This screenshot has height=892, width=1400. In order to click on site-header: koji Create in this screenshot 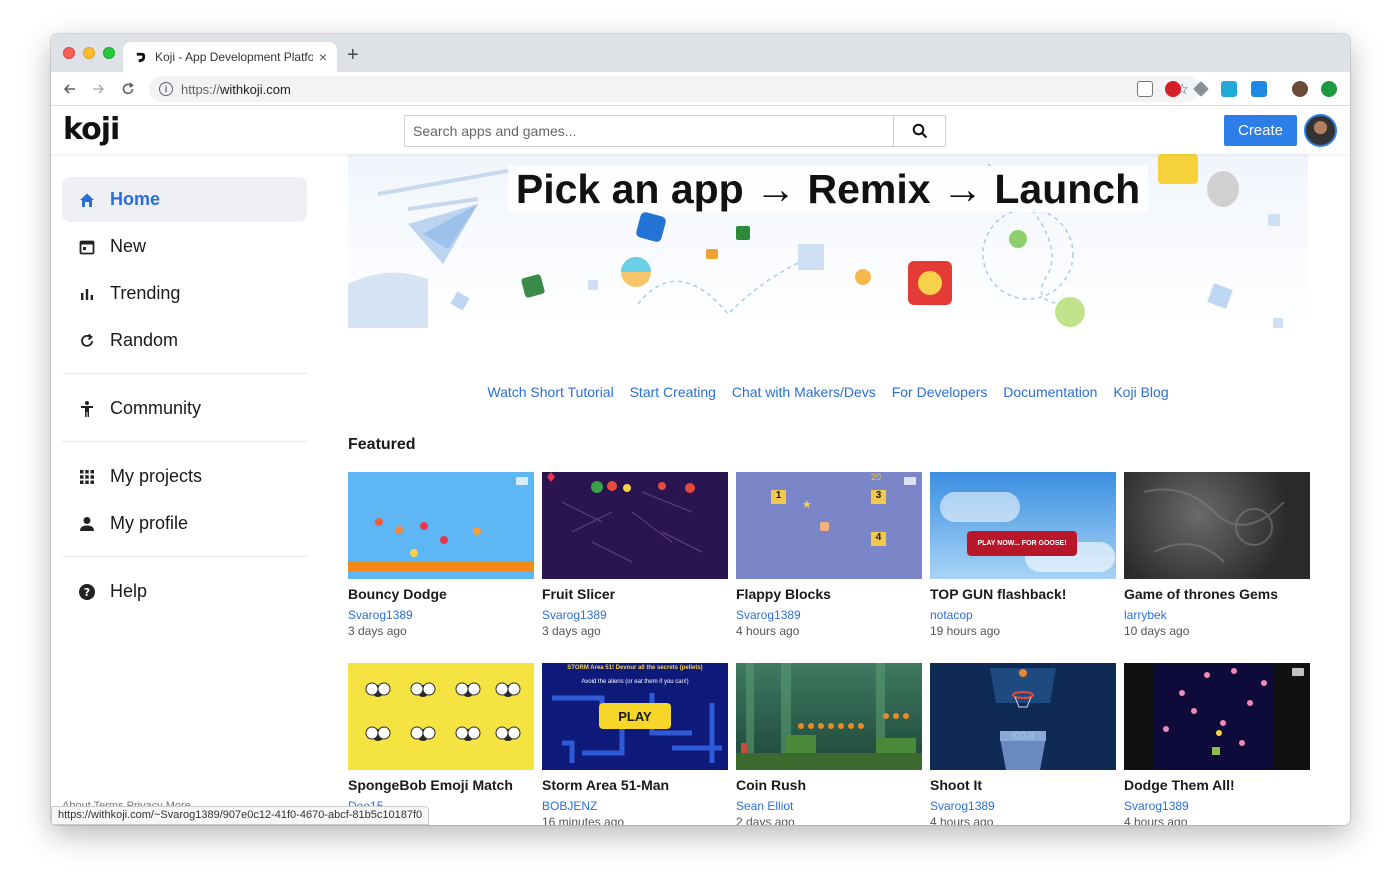, I will do `click(700, 130)`.